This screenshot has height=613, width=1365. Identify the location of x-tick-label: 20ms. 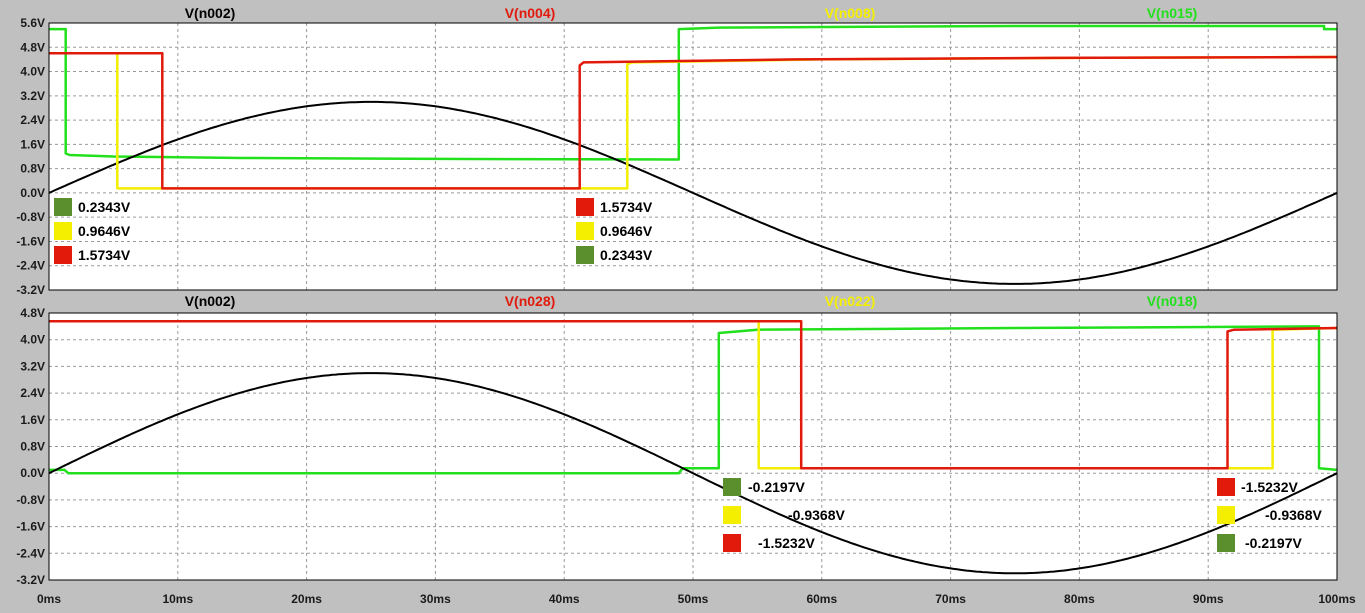
(306, 599).